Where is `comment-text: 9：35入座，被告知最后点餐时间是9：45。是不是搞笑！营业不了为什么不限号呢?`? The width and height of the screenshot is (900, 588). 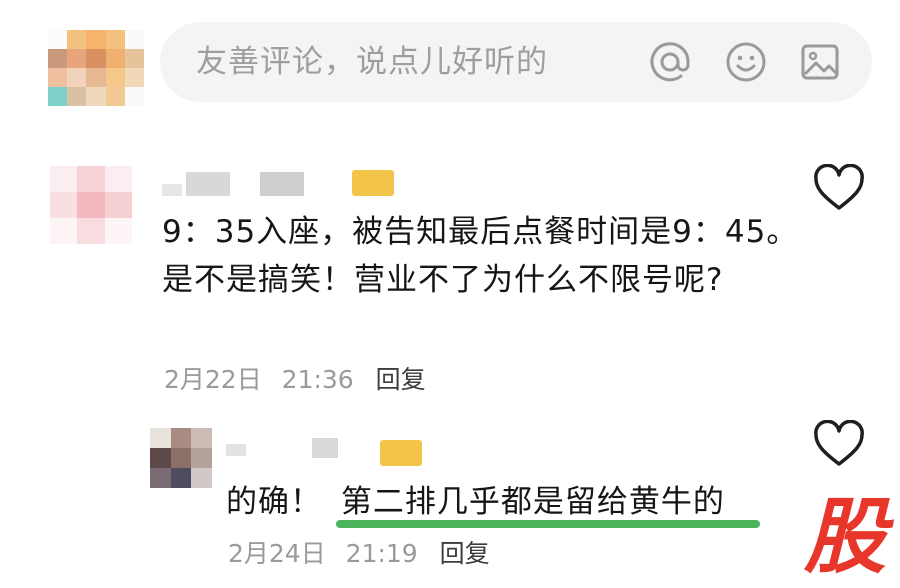
comment-text: 9：35入座，被告知最后点餐时间是9：45。是不是搞笑！营业不了为什么不限号呢? is located at coordinates (480, 256).